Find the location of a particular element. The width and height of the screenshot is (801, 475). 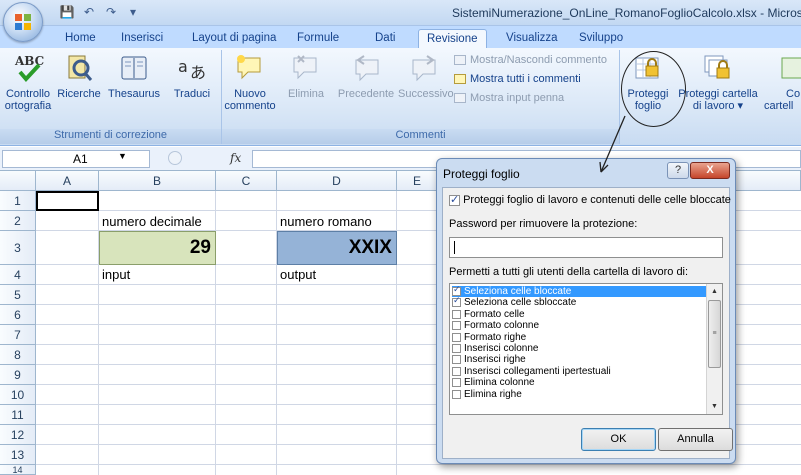

row-header: 14 is located at coordinates (18, 470).